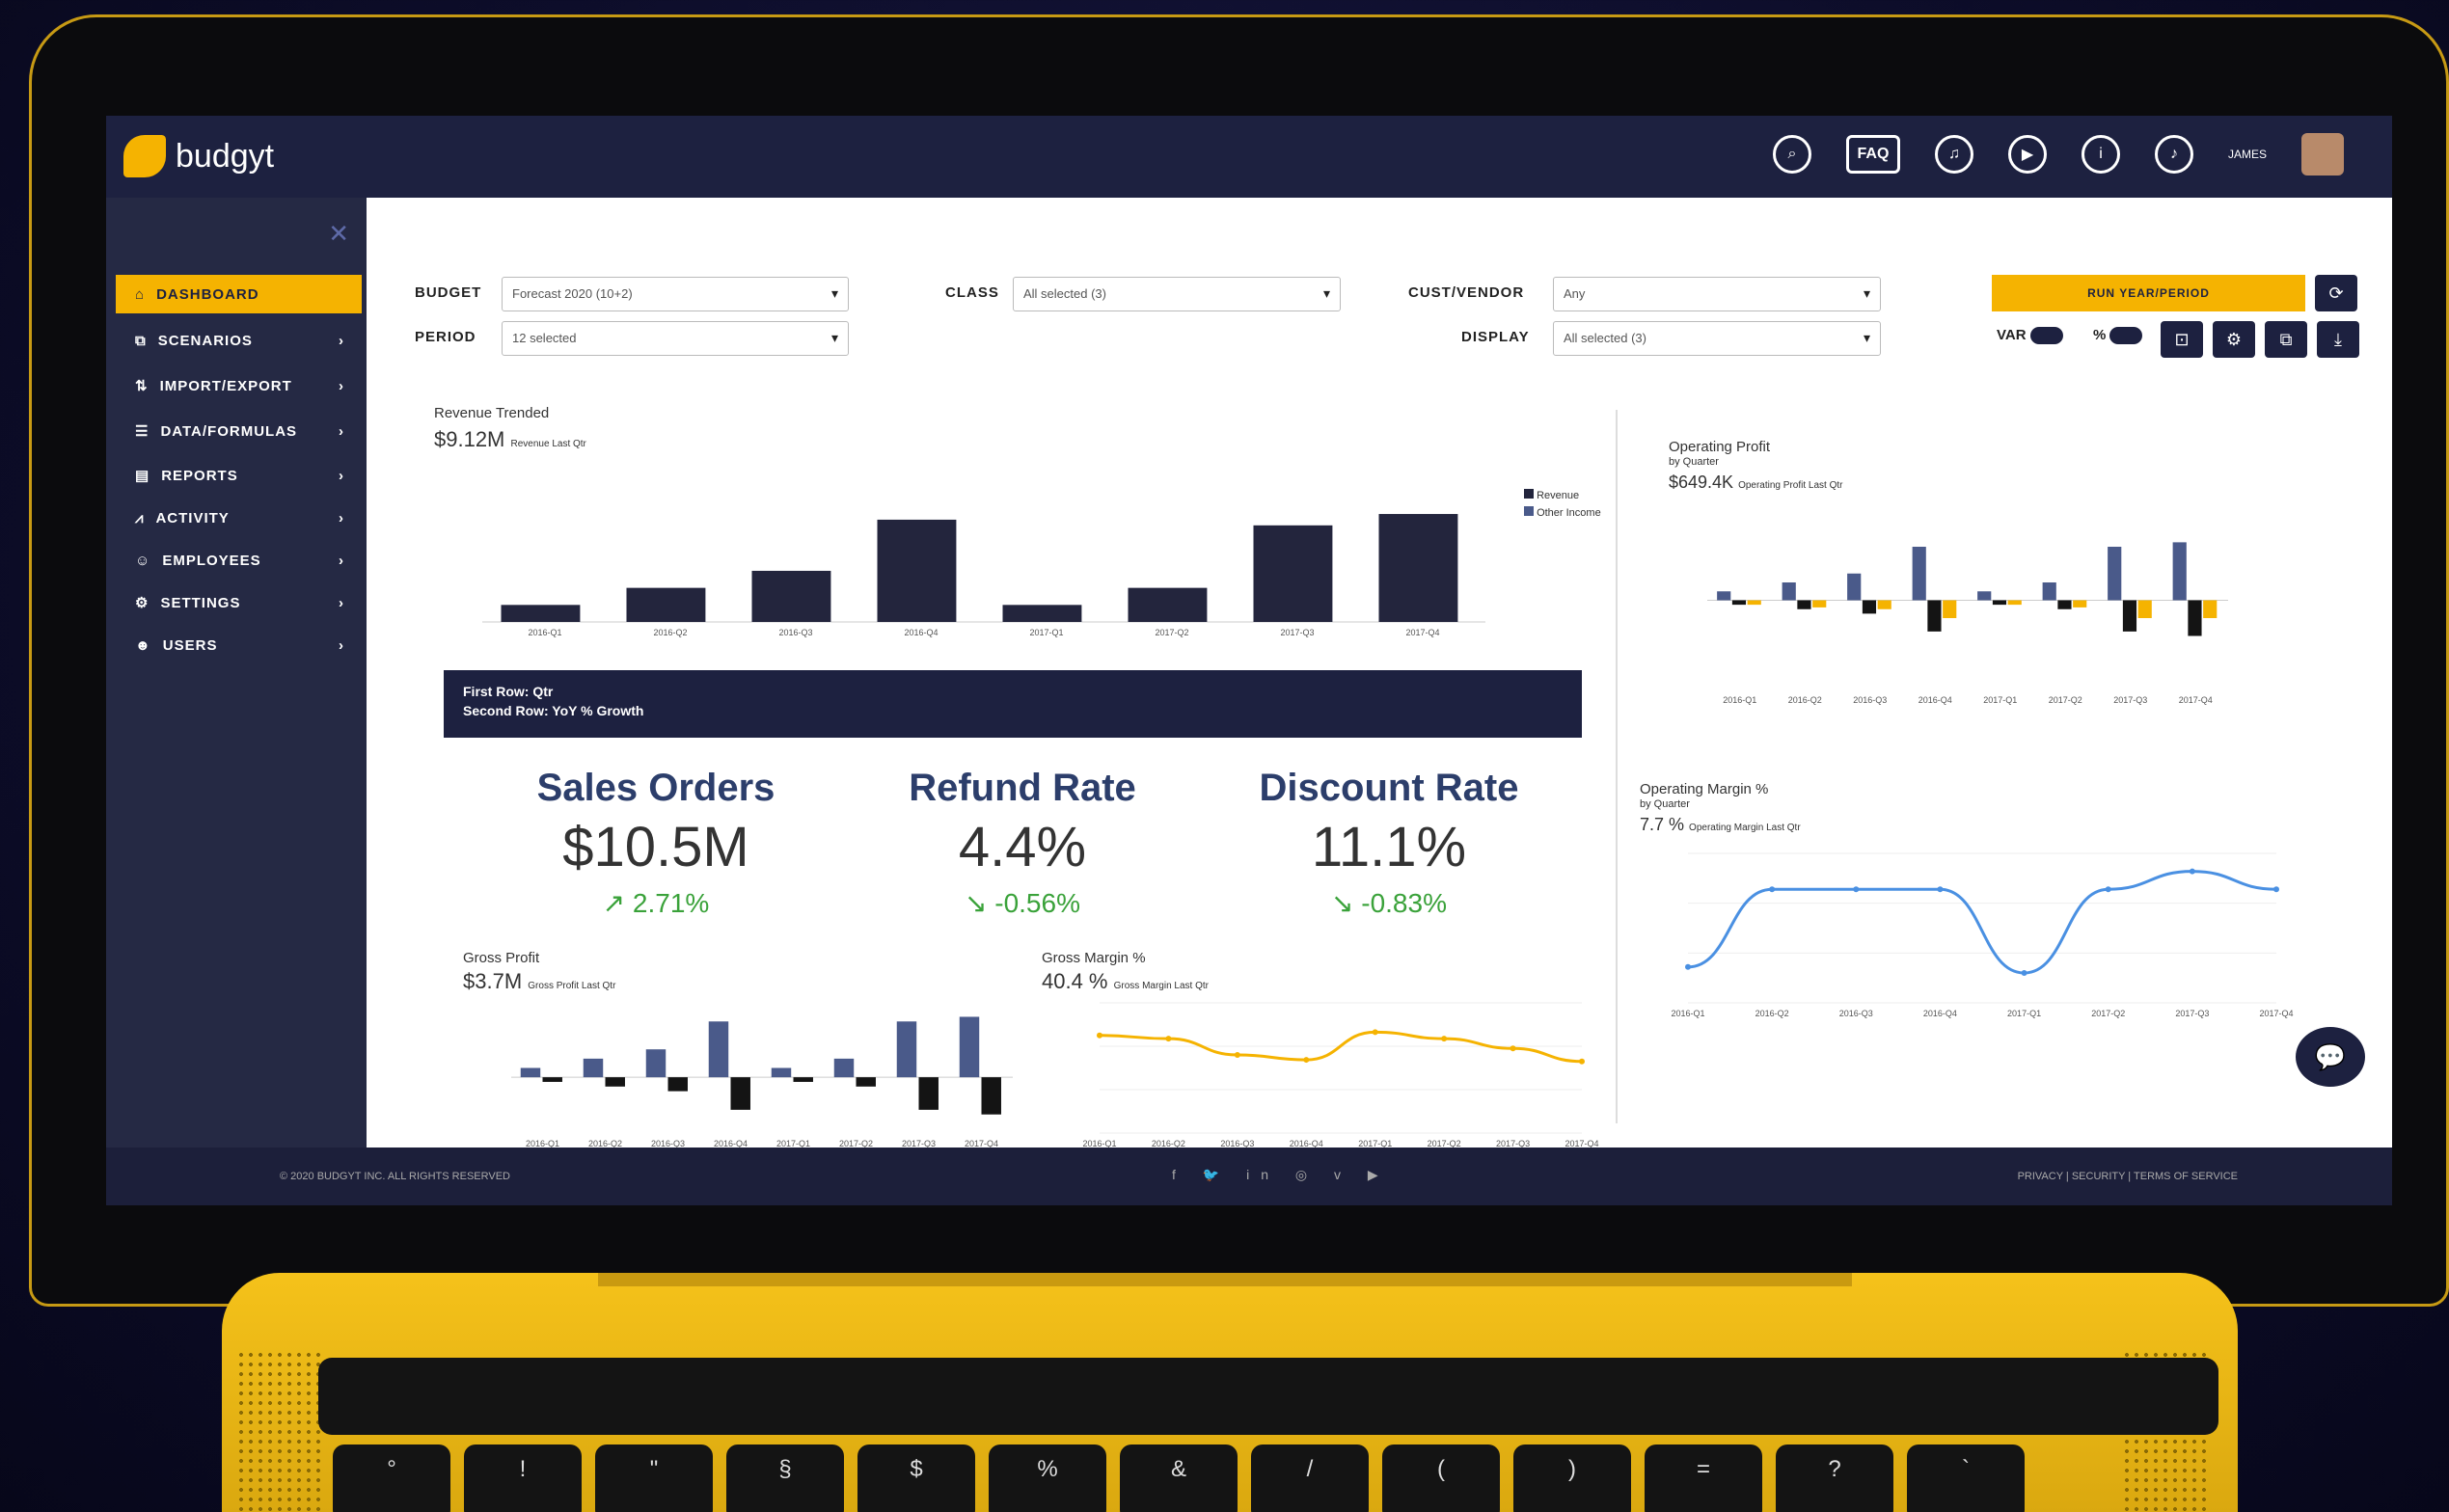 This screenshot has width=2449, height=1512. I want to click on kpi-change-refund-rate: ↘ -0.56%, so click(1022, 903).